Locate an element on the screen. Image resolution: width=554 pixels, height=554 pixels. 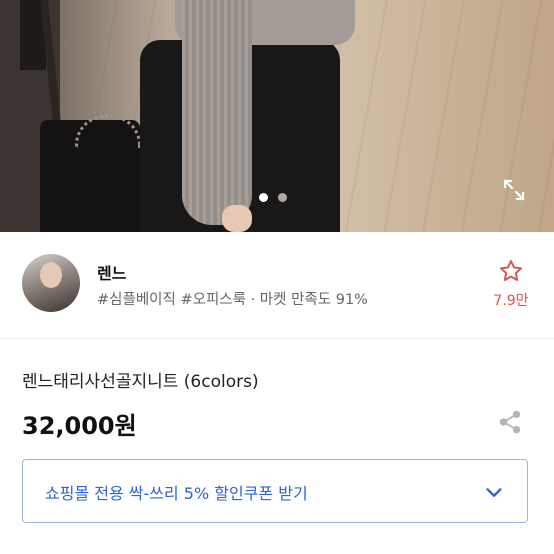
favorite-button: 7.9만 is located at coordinates (511, 284).